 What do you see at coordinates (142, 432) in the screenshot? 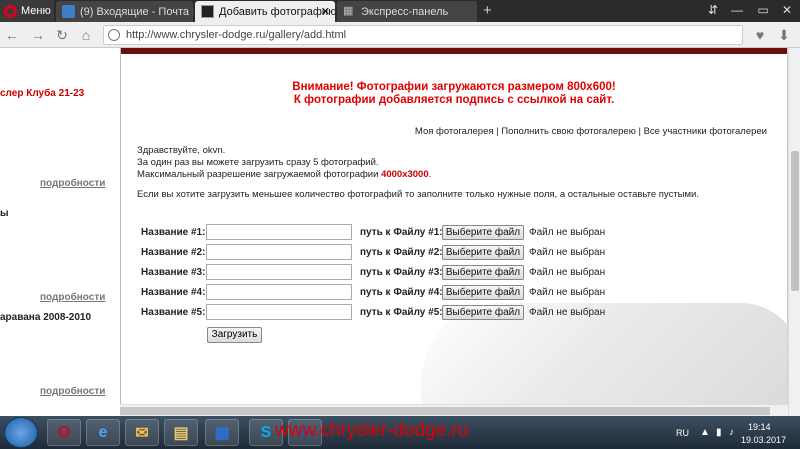
I see `outlook-taskbar-icon: ✉` at bounding box center [142, 432].